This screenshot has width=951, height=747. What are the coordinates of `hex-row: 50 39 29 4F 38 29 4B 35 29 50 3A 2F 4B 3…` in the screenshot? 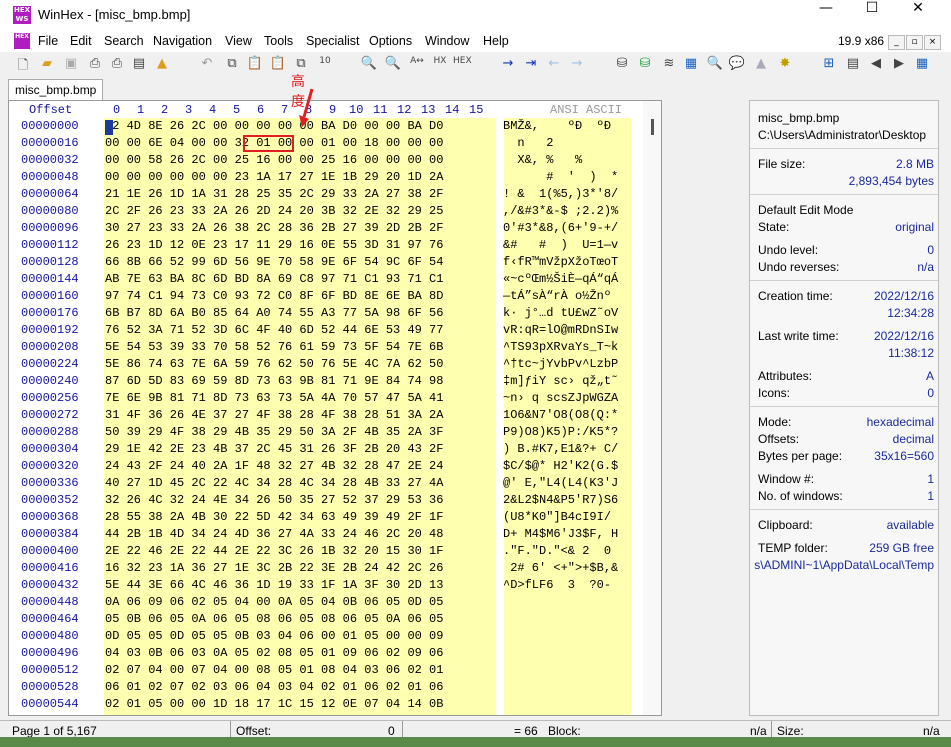 It's located at (274, 432).